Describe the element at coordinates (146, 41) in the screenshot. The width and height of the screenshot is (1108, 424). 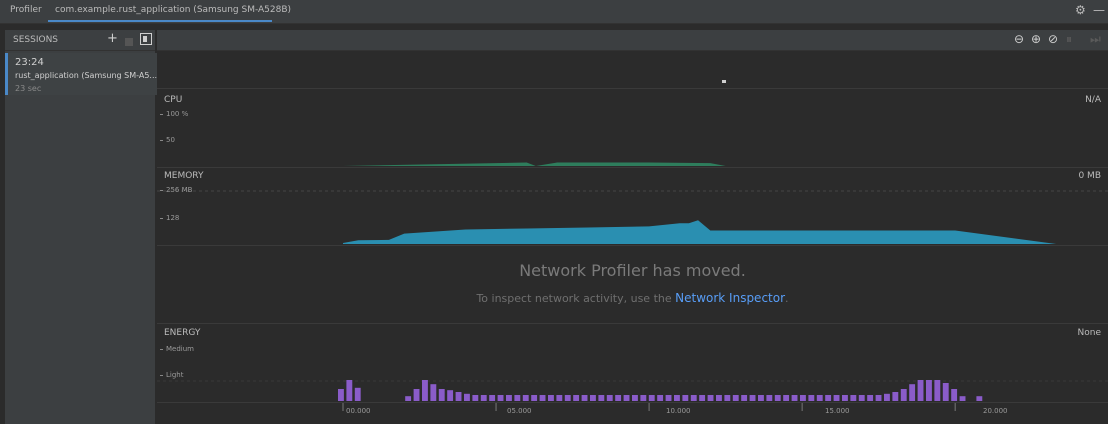
I see `panel-collapse-icon` at that location.